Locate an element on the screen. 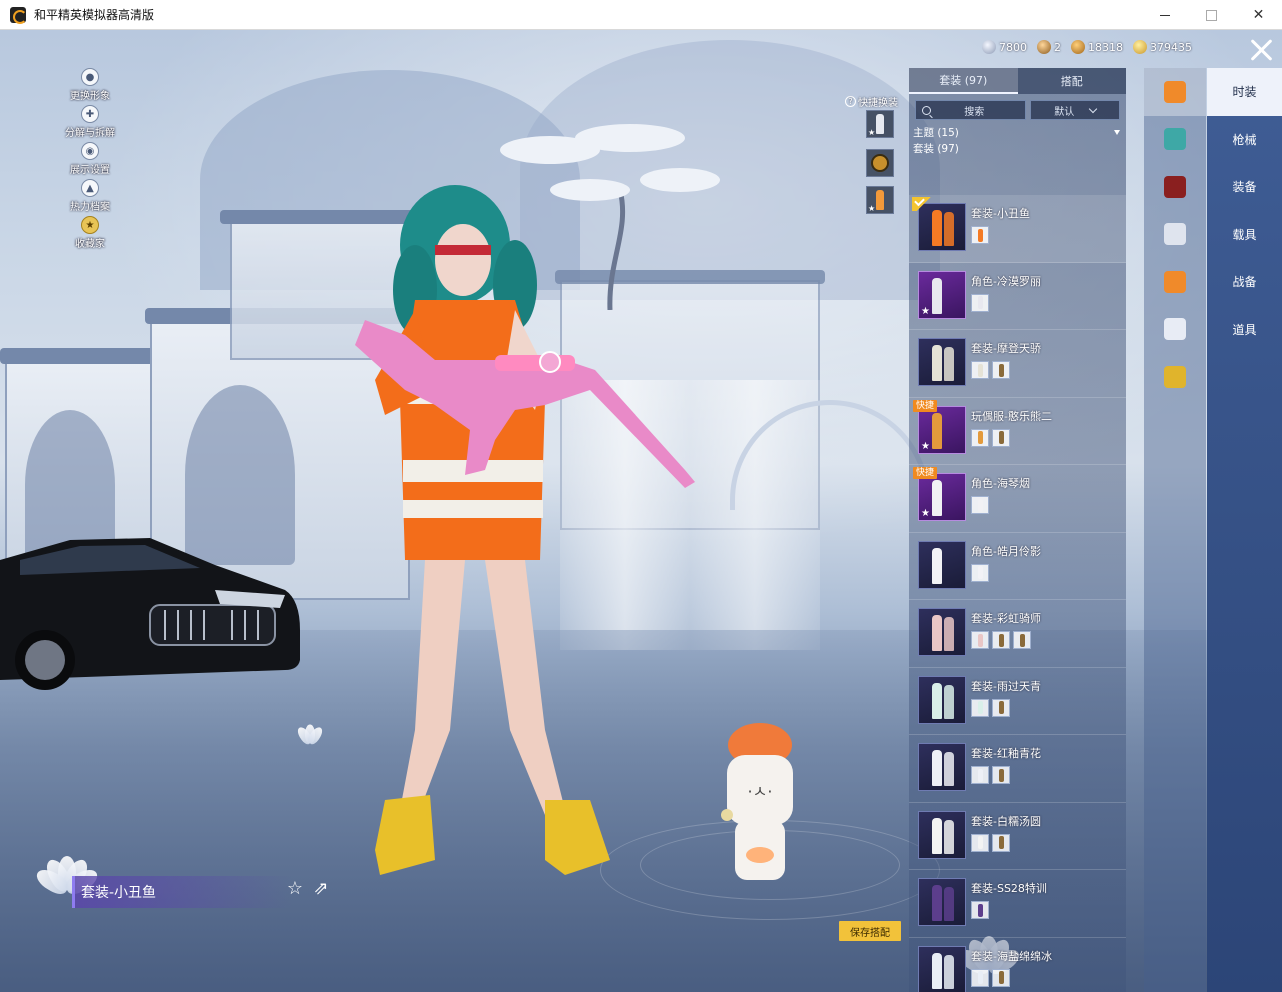 This screenshot has height=992, width=1282. heat-archive-button: ▲ 热力档案 is located at coordinates (90, 197).